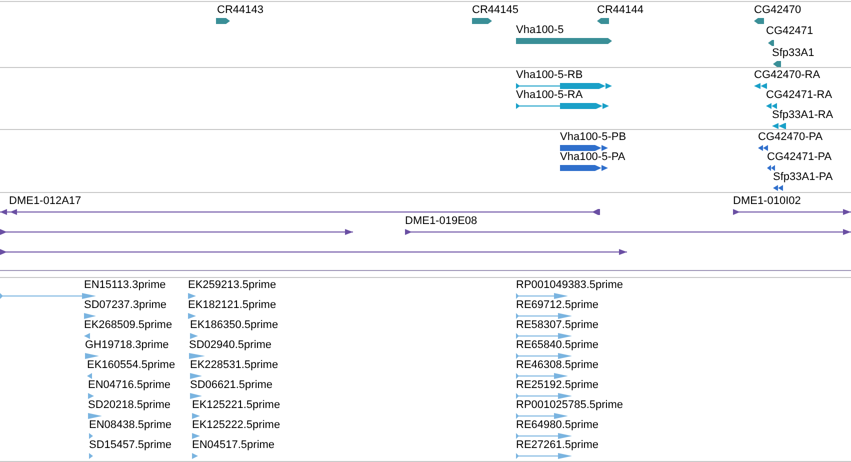 Image resolution: width=851 pixels, height=462 pixels. Describe the element at coordinates (230, 345) in the screenshot. I see `feature-label: SD02940.5prime` at that location.